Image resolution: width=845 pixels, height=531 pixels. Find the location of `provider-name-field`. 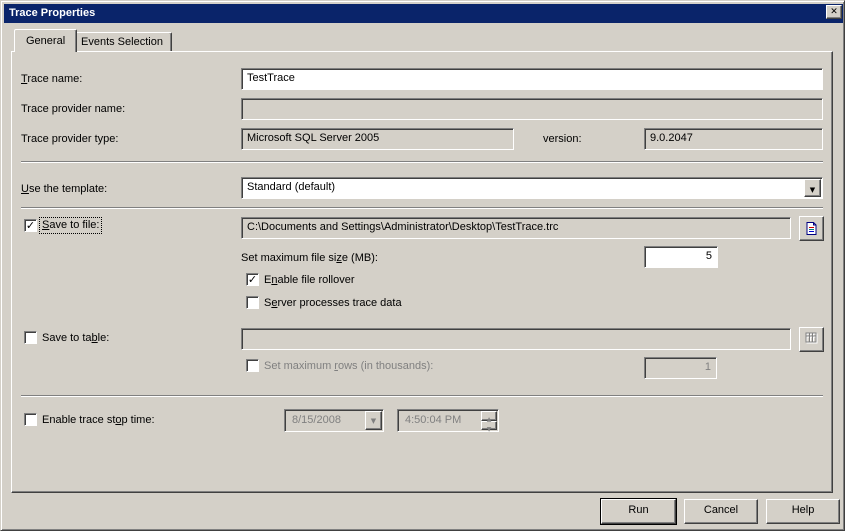

provider-name-field is located at coordinates (532, 109).